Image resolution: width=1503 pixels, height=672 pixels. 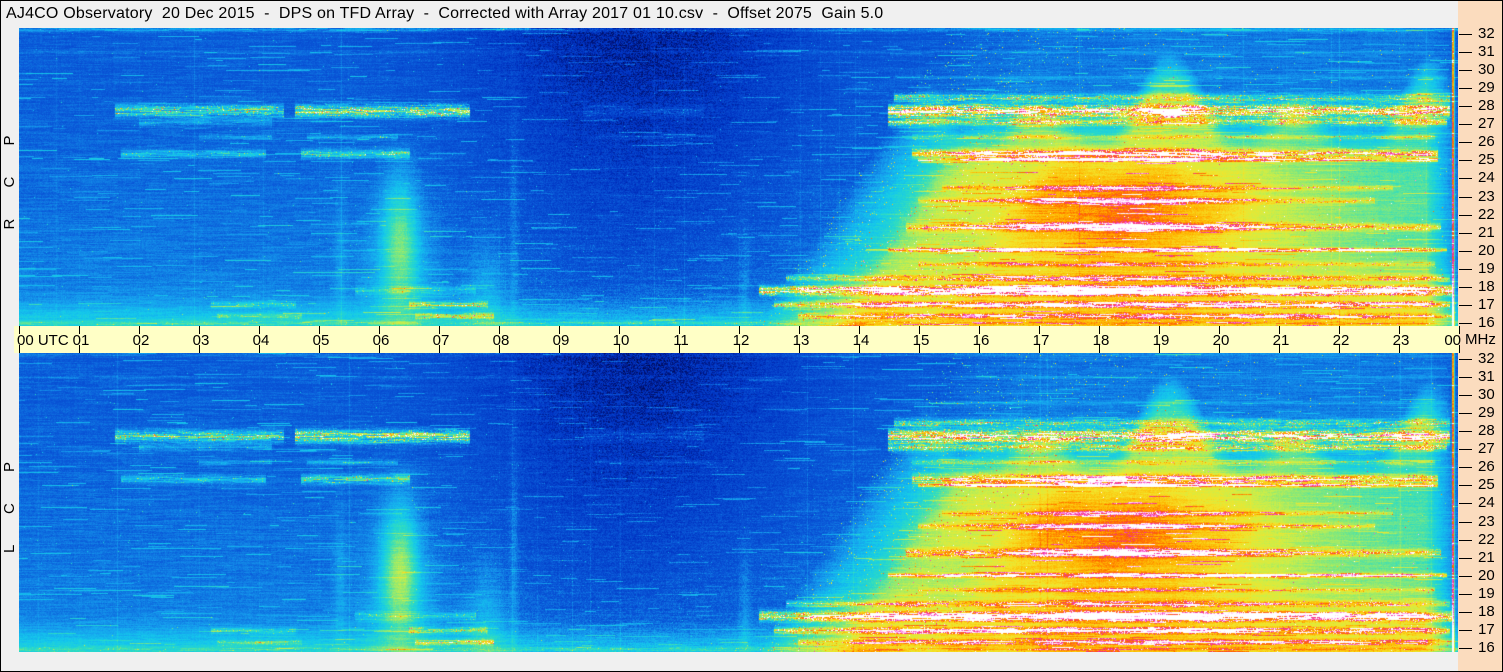 What do you see at coordinates (1480, 339) in the screenshot?
I see `freq-unit-label: MHz` at bounding box center [1480, 339].